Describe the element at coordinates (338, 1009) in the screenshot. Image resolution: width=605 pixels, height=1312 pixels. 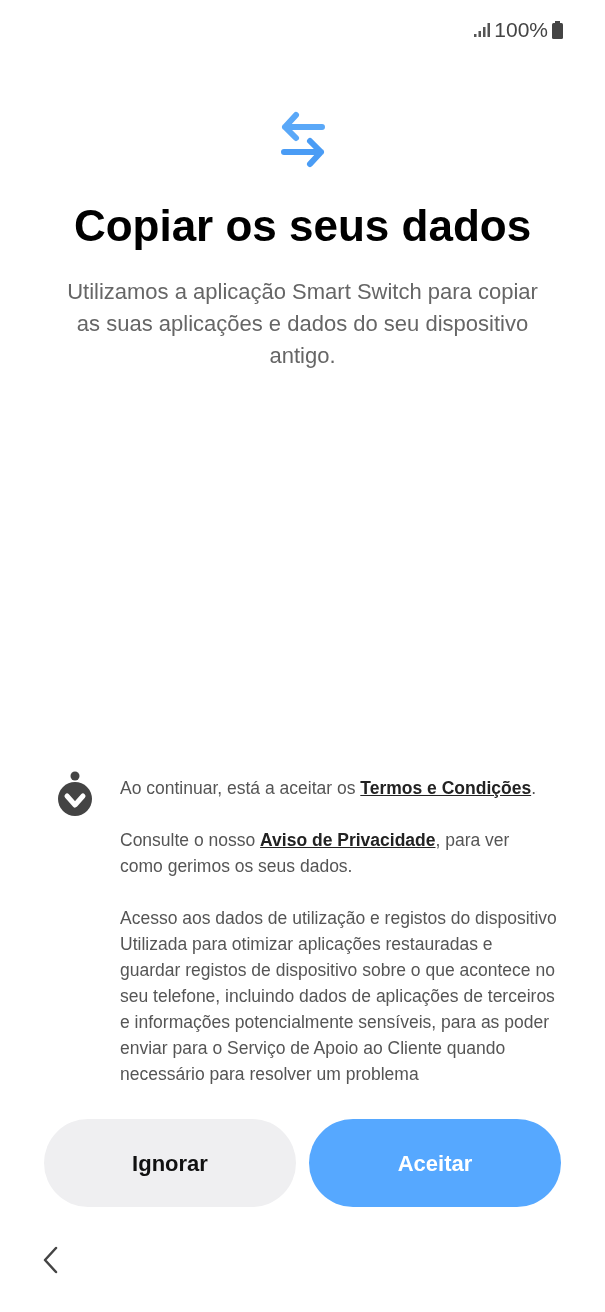
I see `usage-description: Utilizada para otimizar aplicações restauradas e guardar registos de dispositivo sobre o que acontece no seu telefone, incluindo dados de aplicações de terceiros e informações potencialmente sensíveis, para as poder enviar para o Serviço de Apoio ao Cliente quando necessário para resolver um problema` at that location.